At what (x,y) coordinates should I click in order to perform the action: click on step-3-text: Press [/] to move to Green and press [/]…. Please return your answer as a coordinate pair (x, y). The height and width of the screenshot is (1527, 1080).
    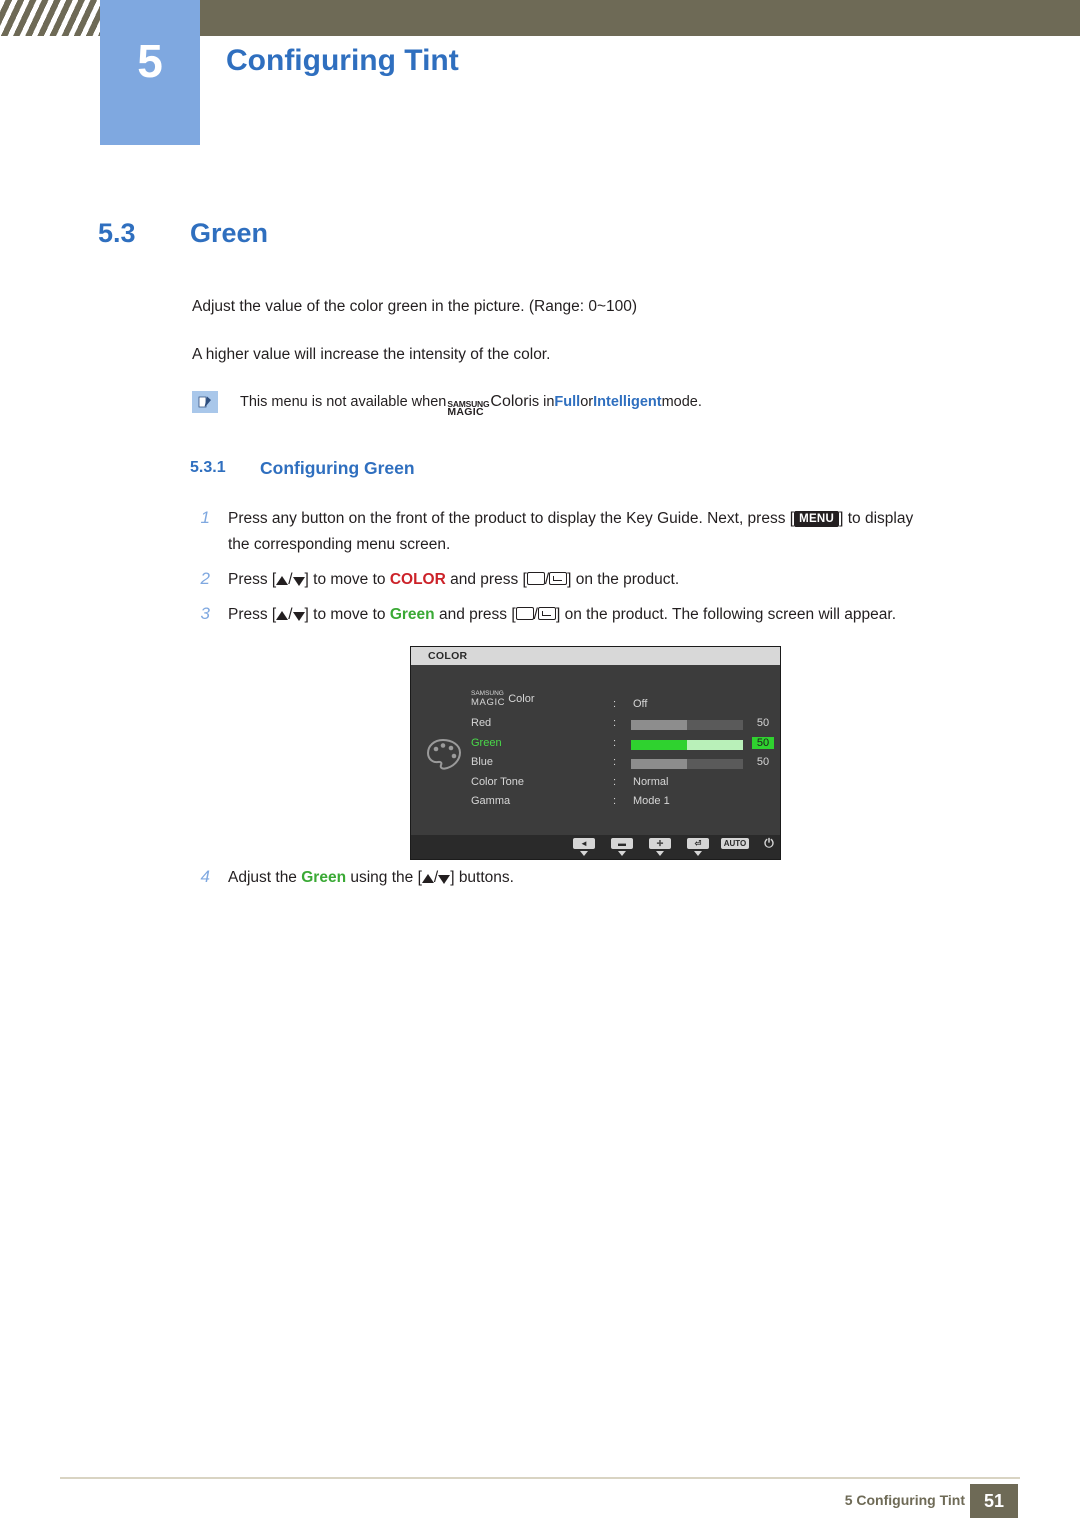
    Looking at the image, I should click on (562, 615).